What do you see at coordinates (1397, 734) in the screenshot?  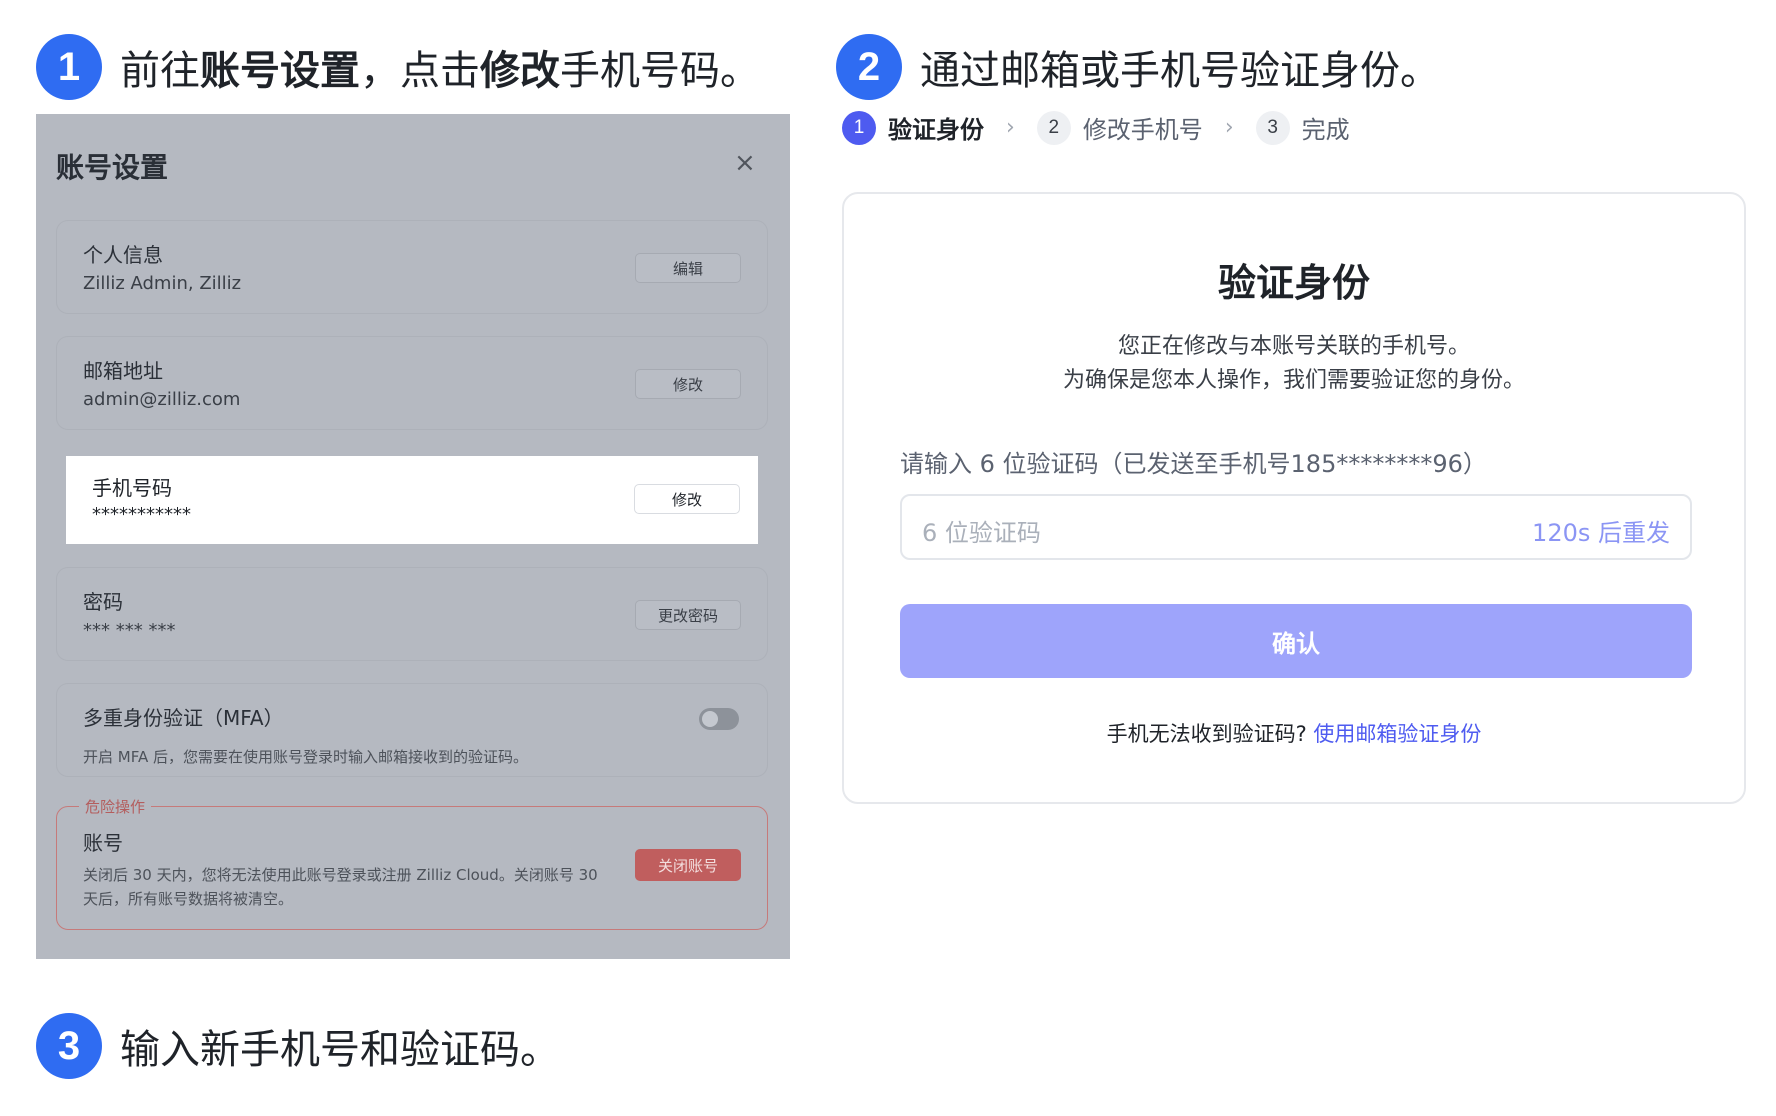 I see `use-email-verify-link: 使用邮箱验证身份` at bounding box center [1397, 734].